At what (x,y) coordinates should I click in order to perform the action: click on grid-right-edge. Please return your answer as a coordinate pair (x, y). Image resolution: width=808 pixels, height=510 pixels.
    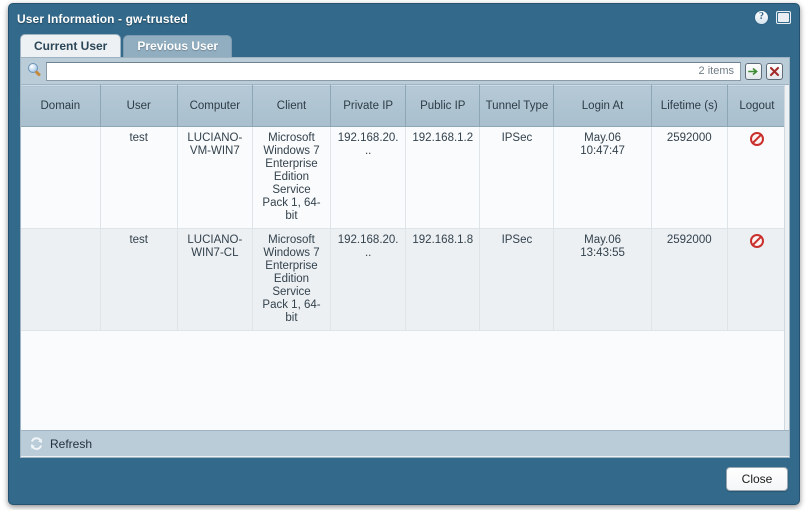
    Looking at the image, I should click on (786, 257).